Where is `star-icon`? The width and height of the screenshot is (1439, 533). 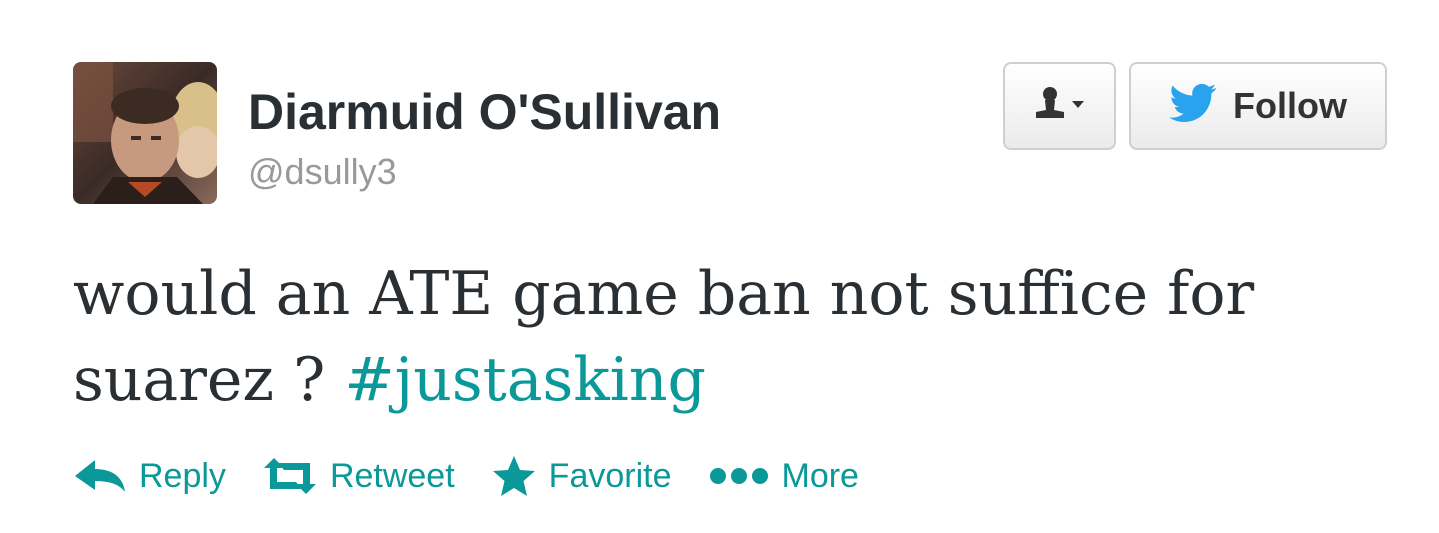
star-icon is located at coordinates (514, 476).